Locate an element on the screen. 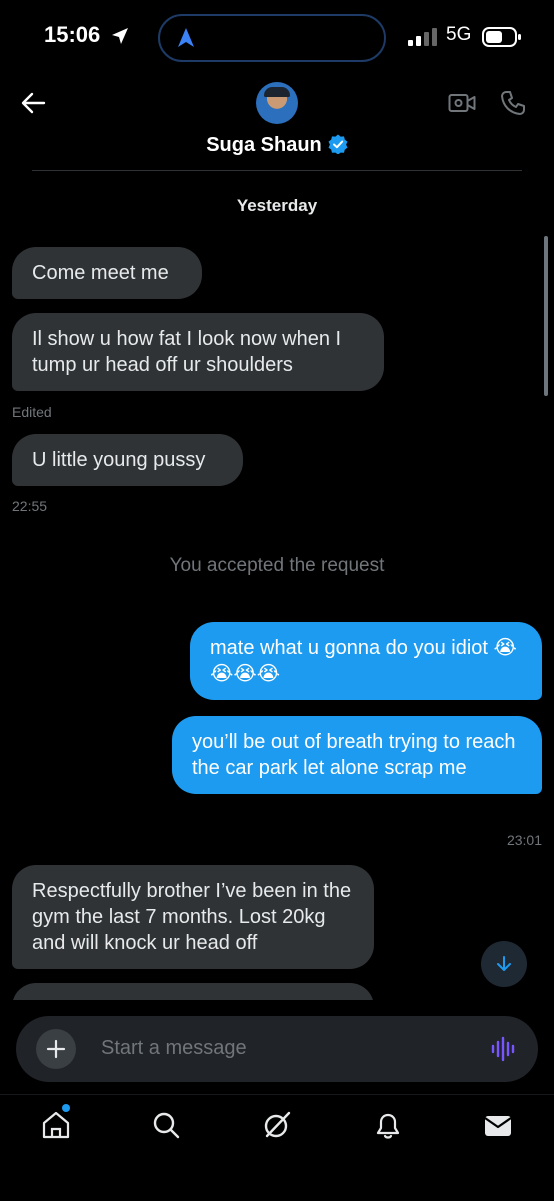 This screenshot has width=554, height=1201. cellular-signal-icon is located at coordinates (422, 37).